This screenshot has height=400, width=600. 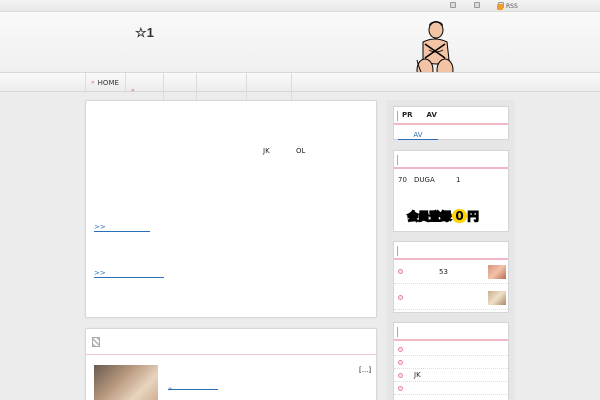 I want to click on widget-duga: 70 DUGA 1 会員登録 0 円, so click(x=451, y=191).